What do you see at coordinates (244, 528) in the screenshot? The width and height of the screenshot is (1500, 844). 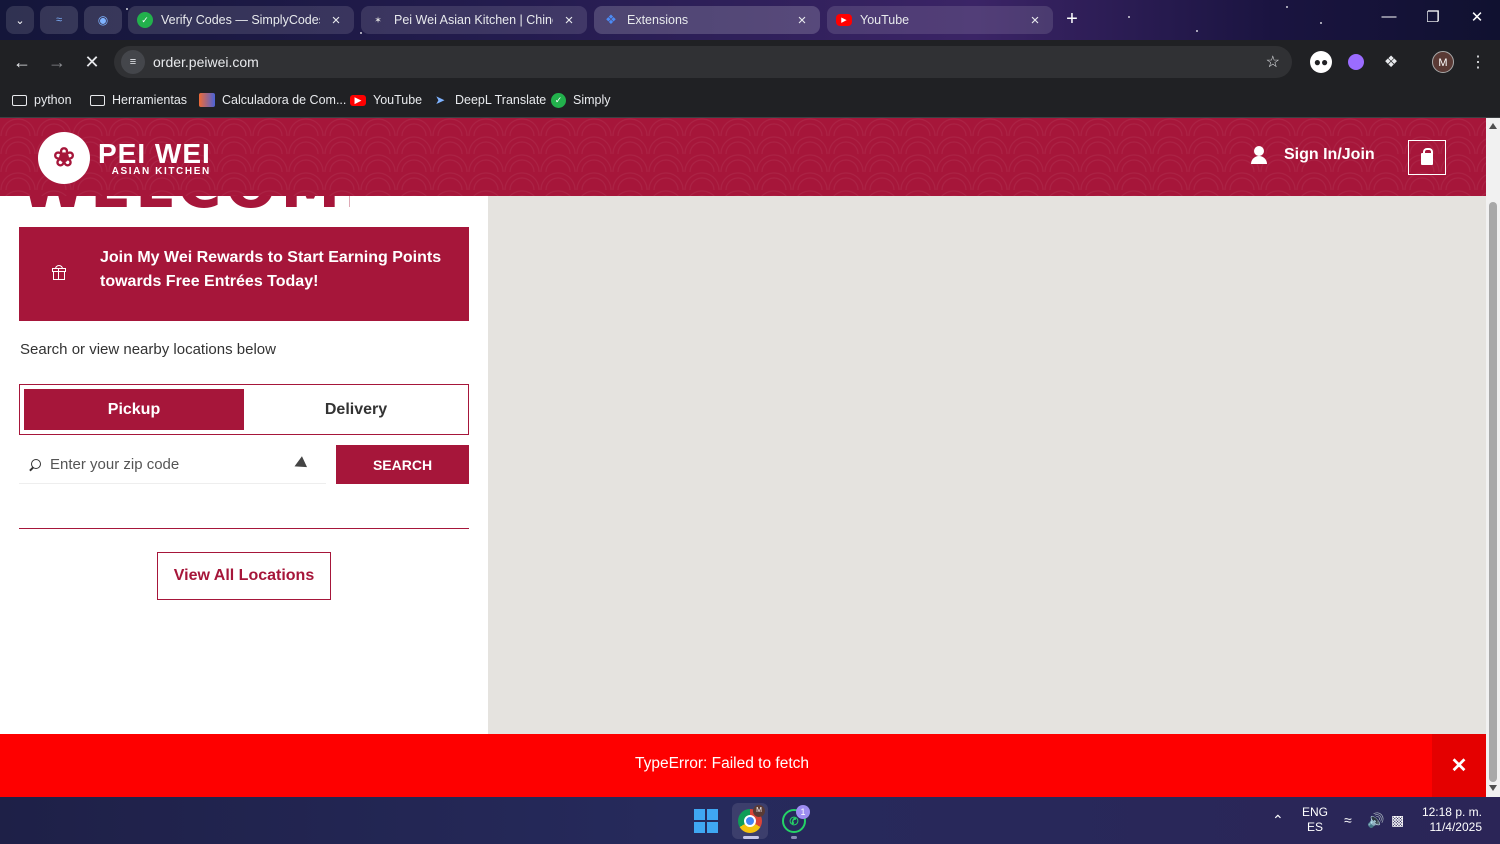 I see `section-divider` at bounding box center [244, 528].